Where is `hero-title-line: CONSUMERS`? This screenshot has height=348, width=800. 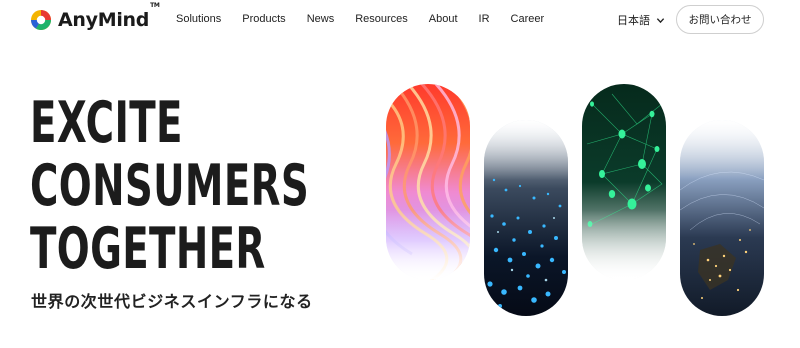 hero-title-line: CONSUMERS is located at coordinates (170, 186).